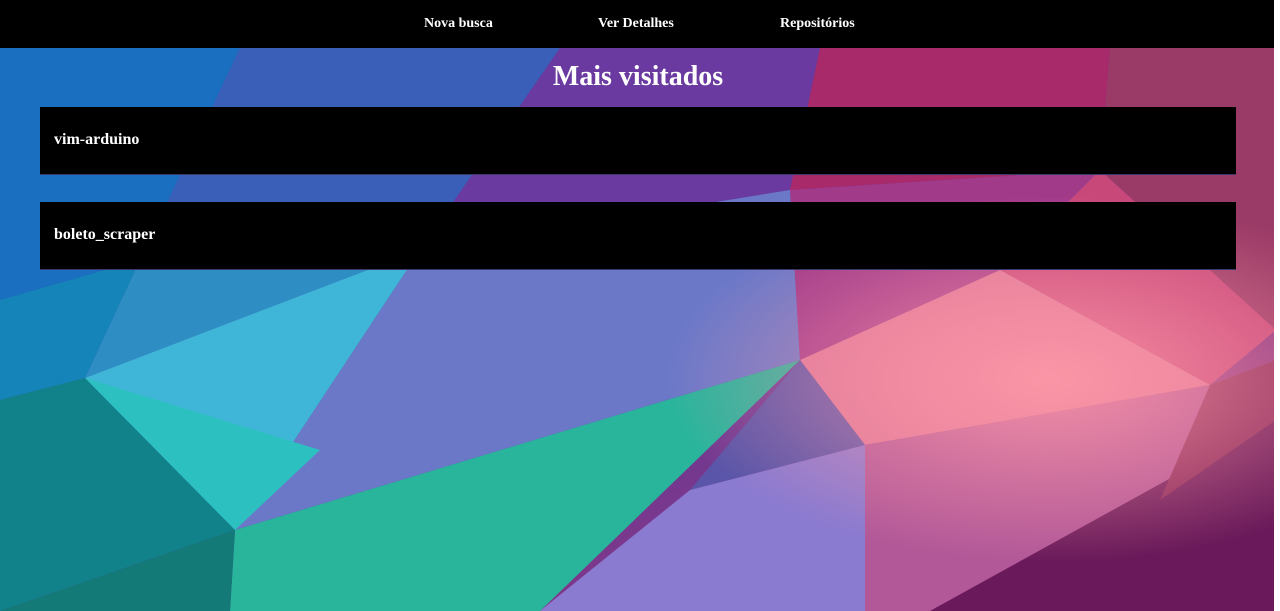 This screenshot has height=611, width=1280. What do you see at coordinates (638, 236) in the screenshot?
I see `repo-card: boleto_scraper` at bounding box center [638, 236].